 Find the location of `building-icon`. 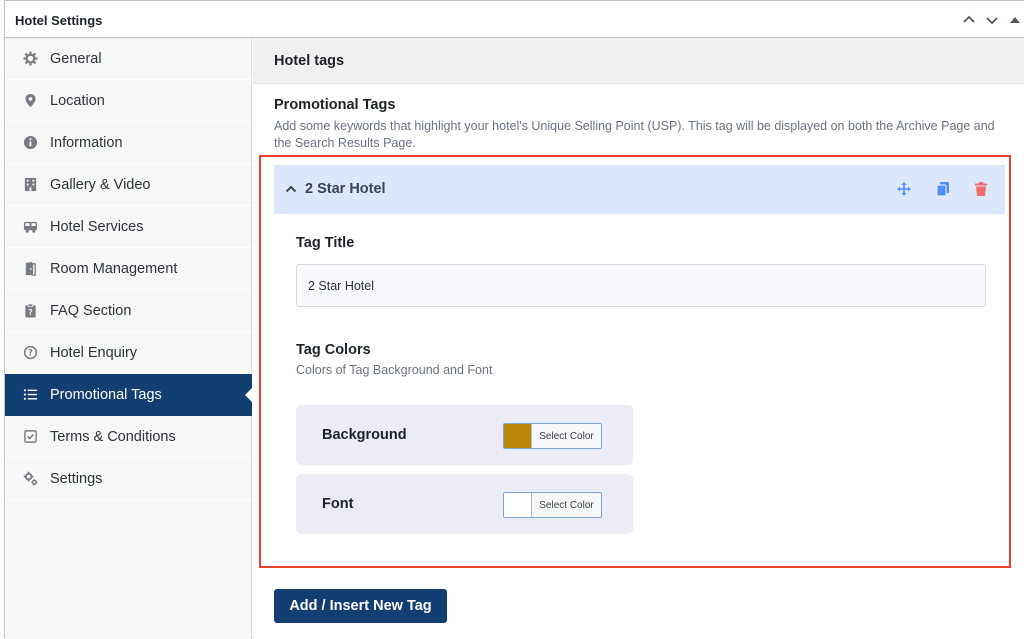

building-icon is located at coordinates (30, 185).